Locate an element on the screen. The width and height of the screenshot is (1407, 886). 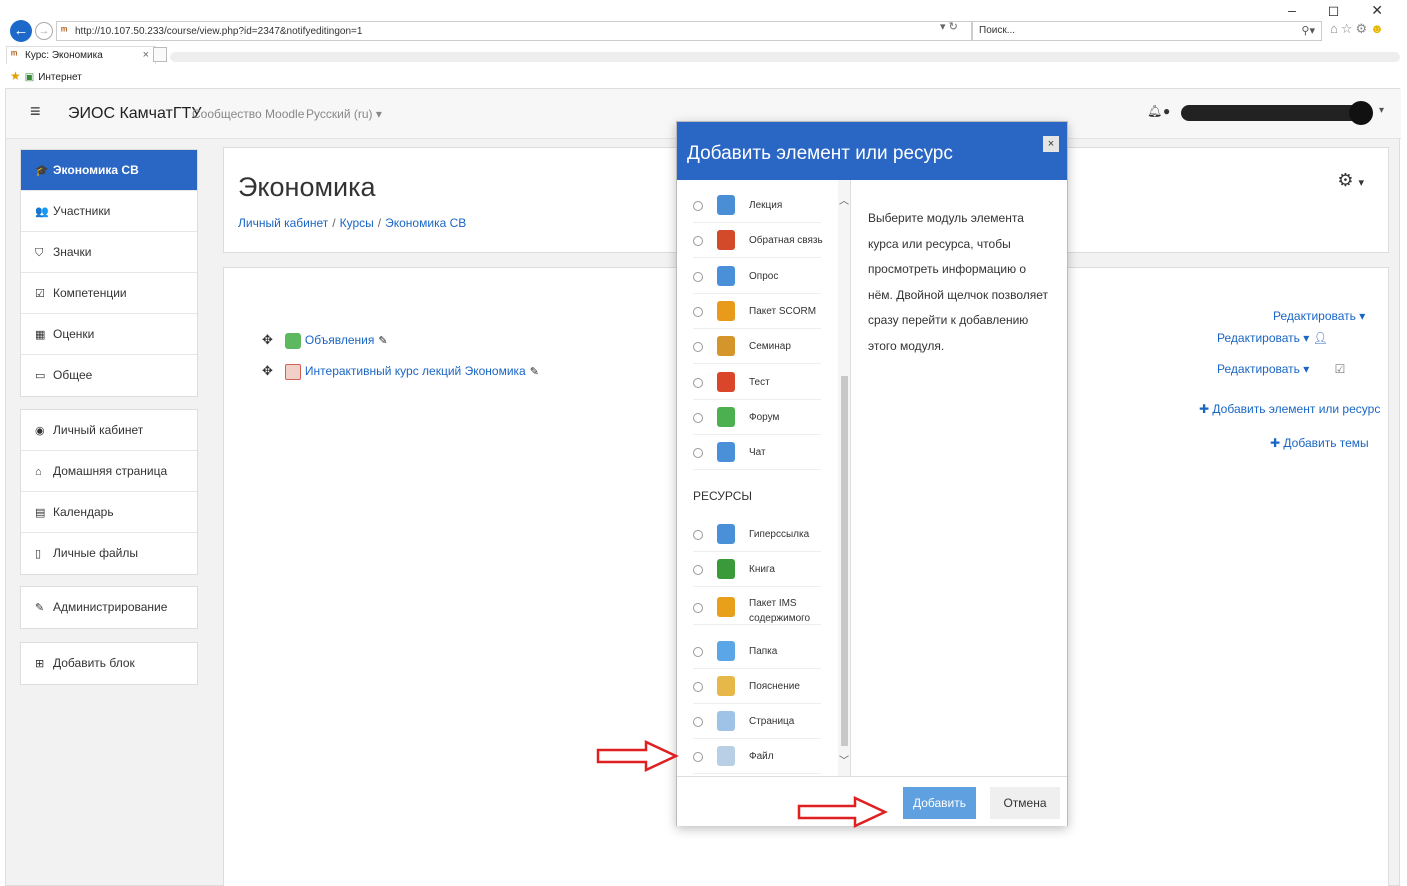
sidebar-item: ☑ Компетенции is located at coordinates (109, 293).